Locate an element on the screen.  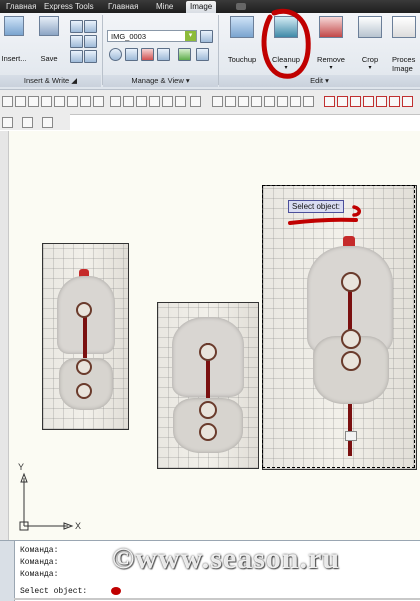
image-new-icon is located at coordinates (184, 54).